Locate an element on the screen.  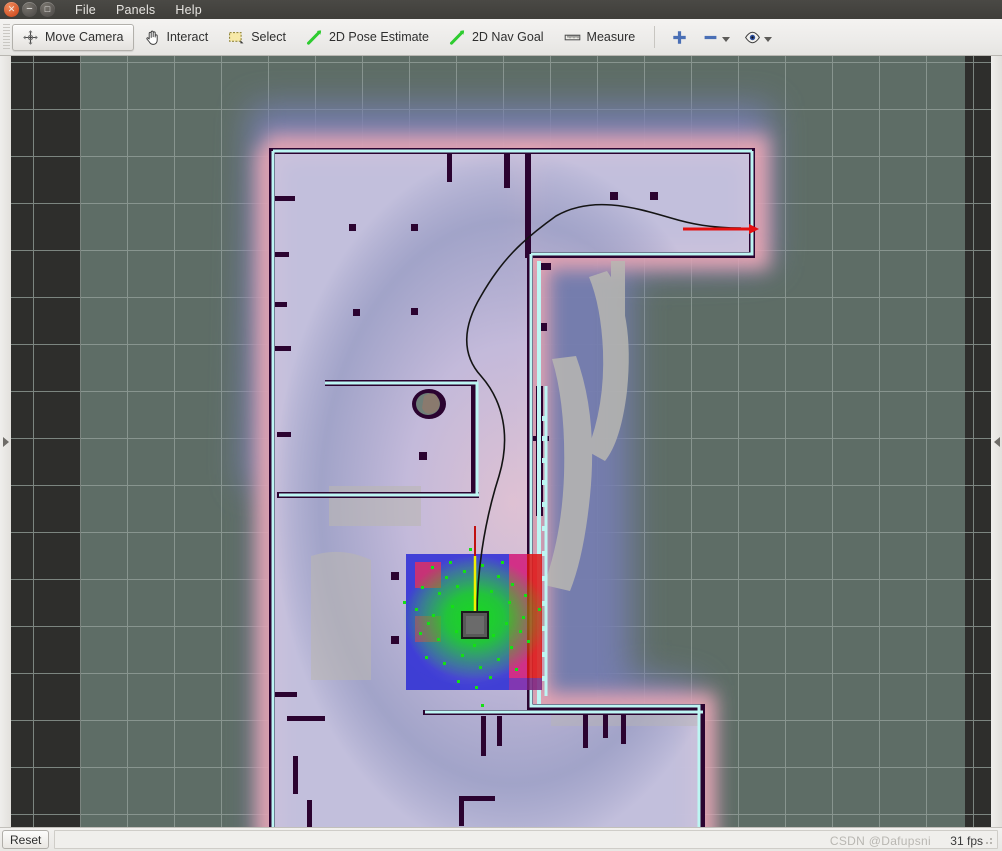
close-window-icon: ✕ is located at coordinates (11, 9).